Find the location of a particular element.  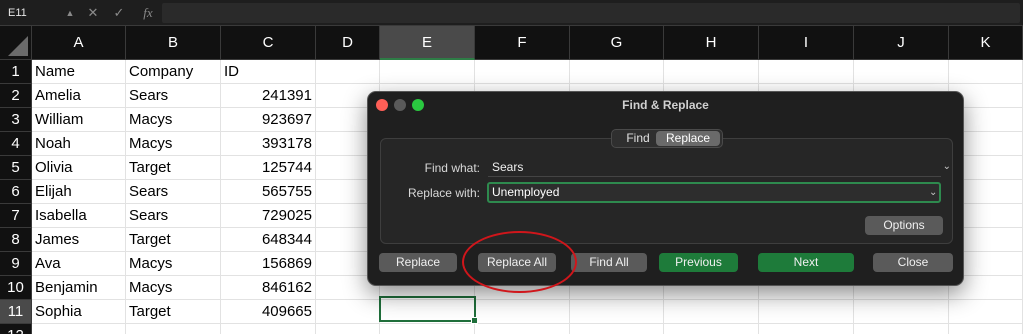

cell-h1 is located at coordinates (711, 72).